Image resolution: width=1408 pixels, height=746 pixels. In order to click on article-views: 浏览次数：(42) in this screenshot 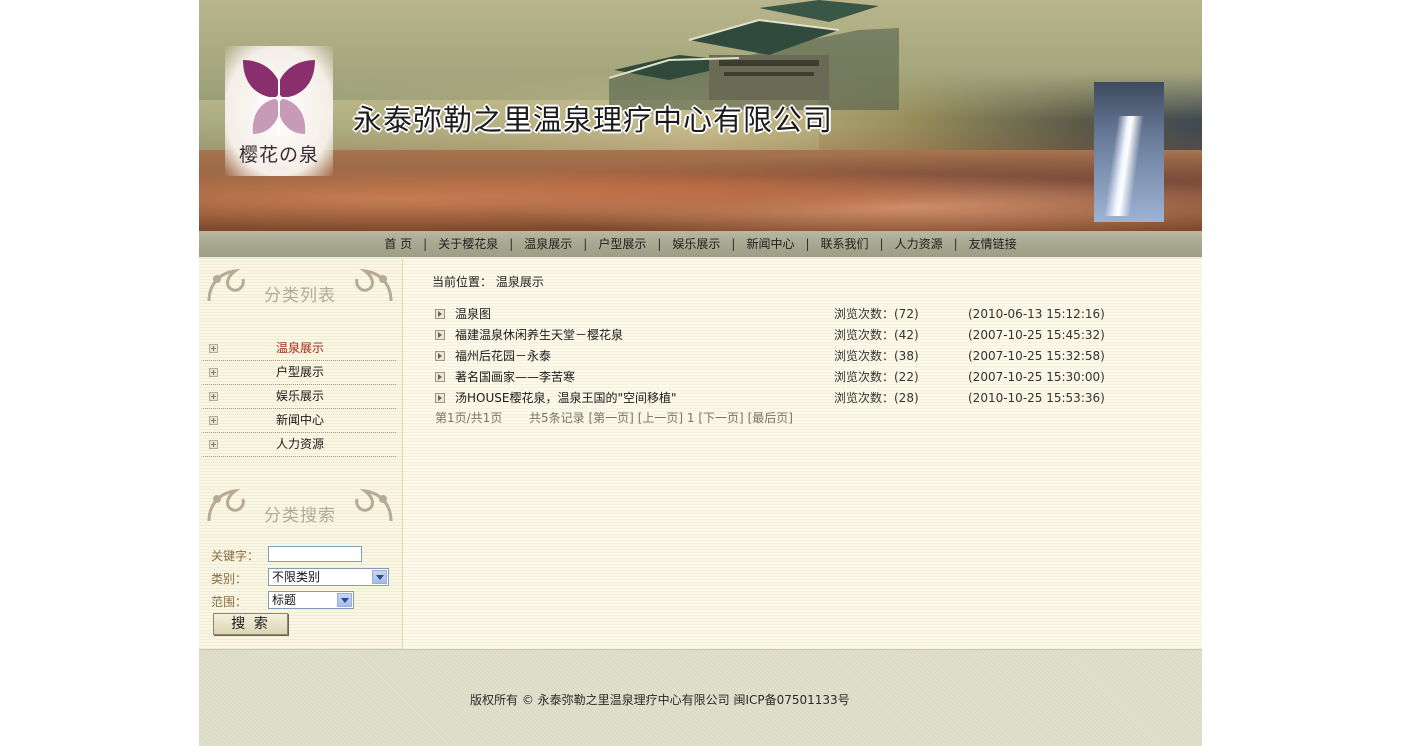, I will do `click(876, 335)`.